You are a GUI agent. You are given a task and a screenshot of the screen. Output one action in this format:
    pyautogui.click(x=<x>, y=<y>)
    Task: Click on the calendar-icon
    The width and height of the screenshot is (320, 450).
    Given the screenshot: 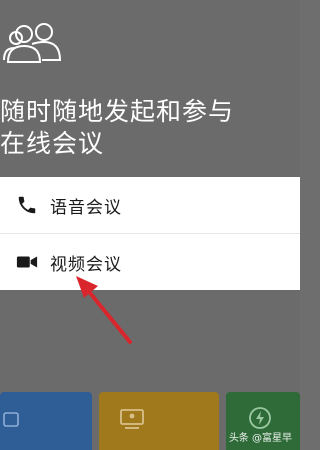 What is the action you would take?
    pyautogui.click(x=11, y=419)
    